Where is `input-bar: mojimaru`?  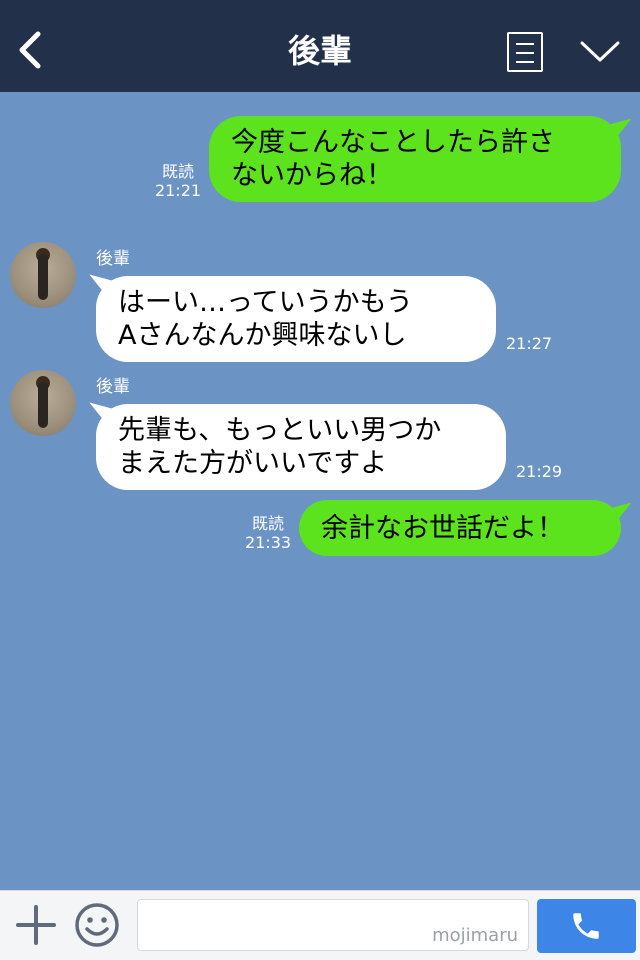
input-bar: mojimaru is located at coordinates (320, 925).